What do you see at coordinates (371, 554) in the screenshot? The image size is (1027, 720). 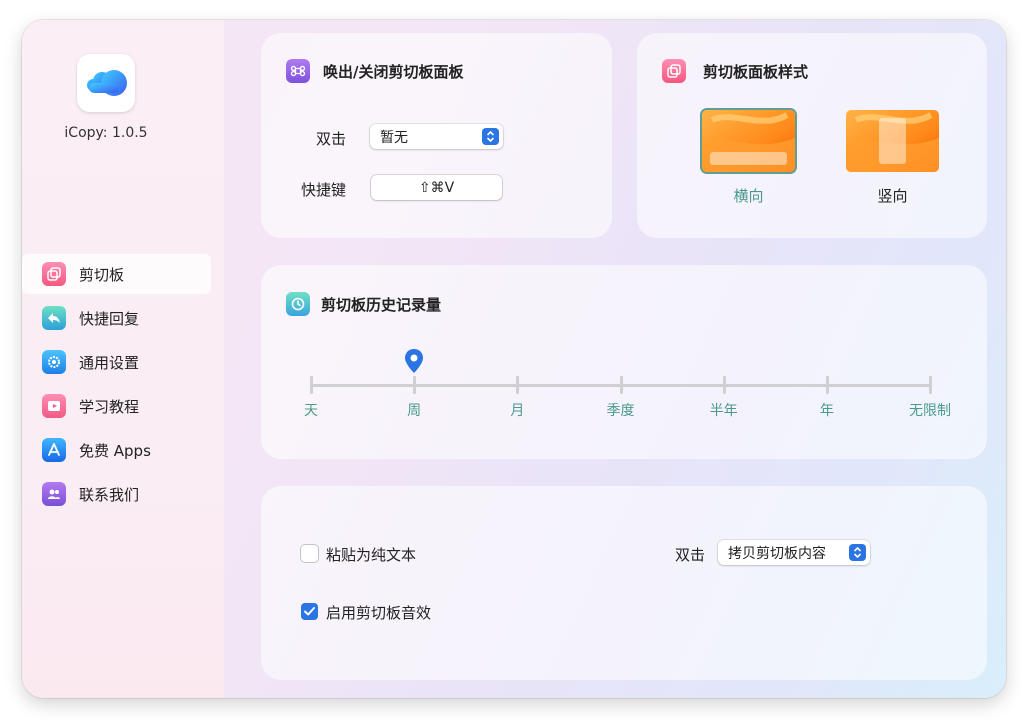 I see `plain-text-label: 粘贴为纯文本` at bounding box center [371, 554].